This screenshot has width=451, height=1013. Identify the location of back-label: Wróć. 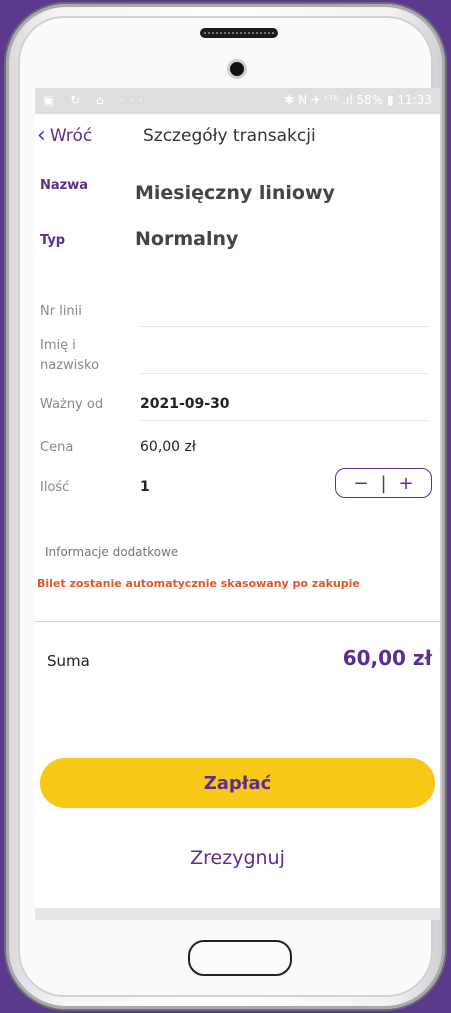
(71, 136).